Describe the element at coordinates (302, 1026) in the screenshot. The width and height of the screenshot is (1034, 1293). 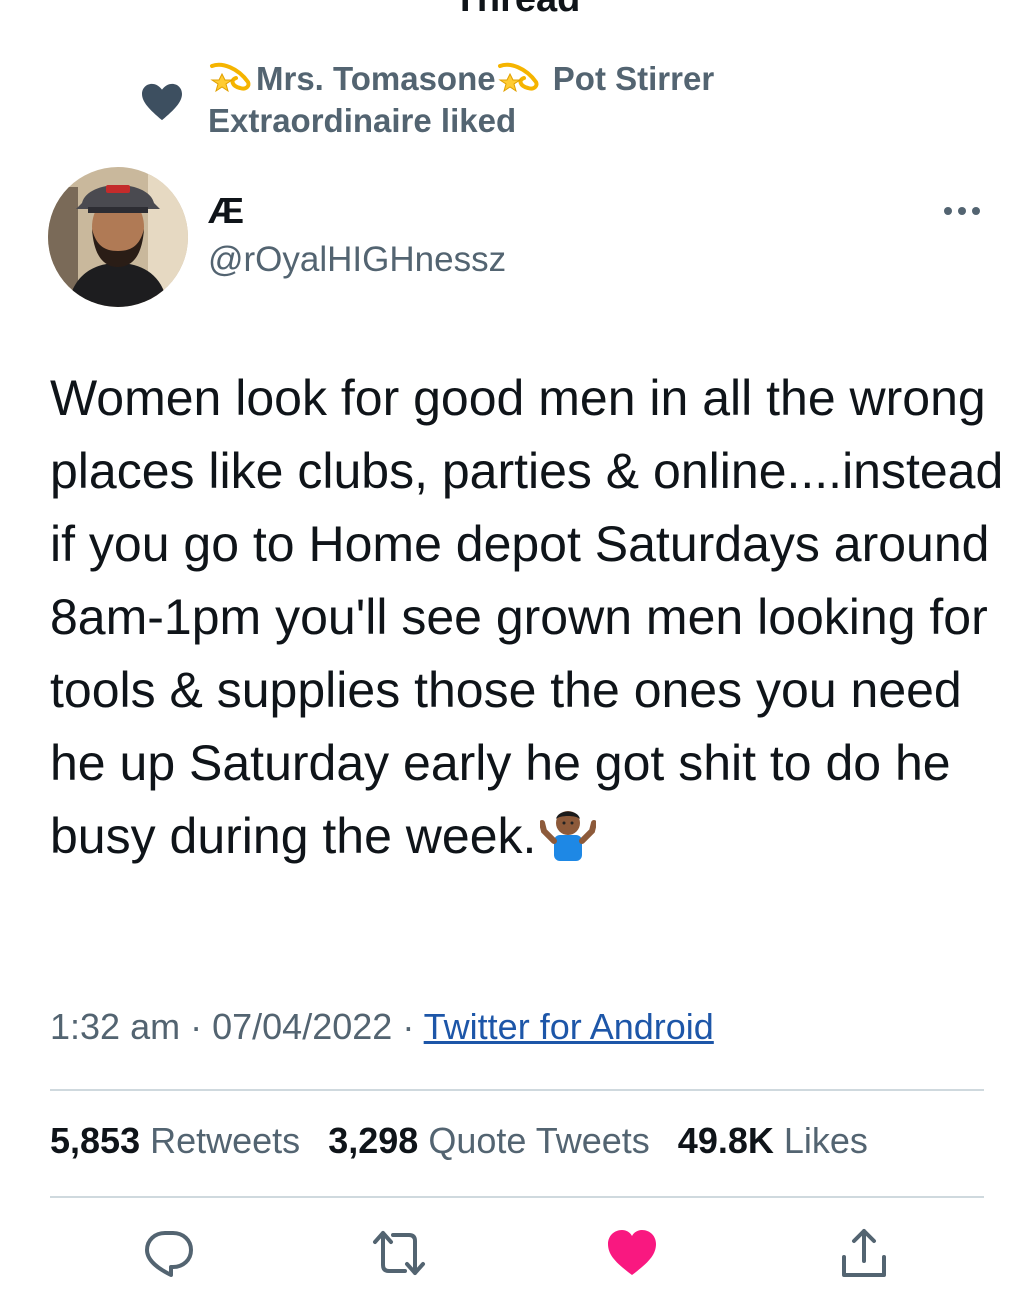
I see `tweet-date: 07/04/2022` at that location.